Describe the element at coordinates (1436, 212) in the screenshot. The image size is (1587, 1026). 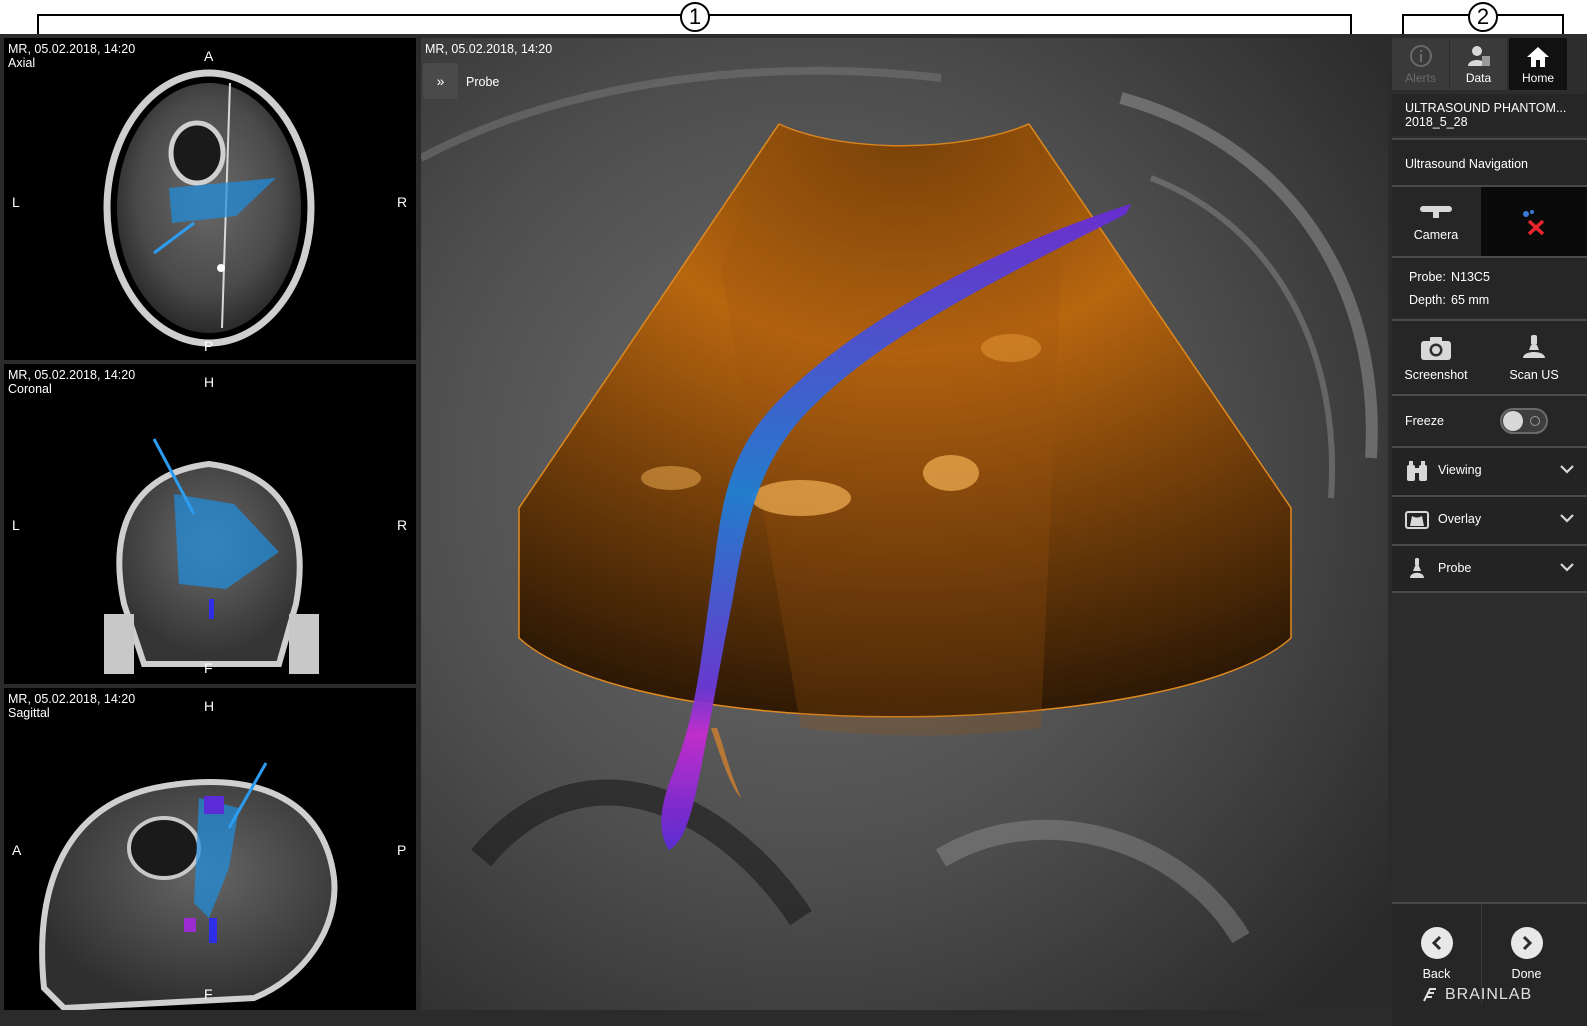
I see `camera-tracking-icon` at that location.